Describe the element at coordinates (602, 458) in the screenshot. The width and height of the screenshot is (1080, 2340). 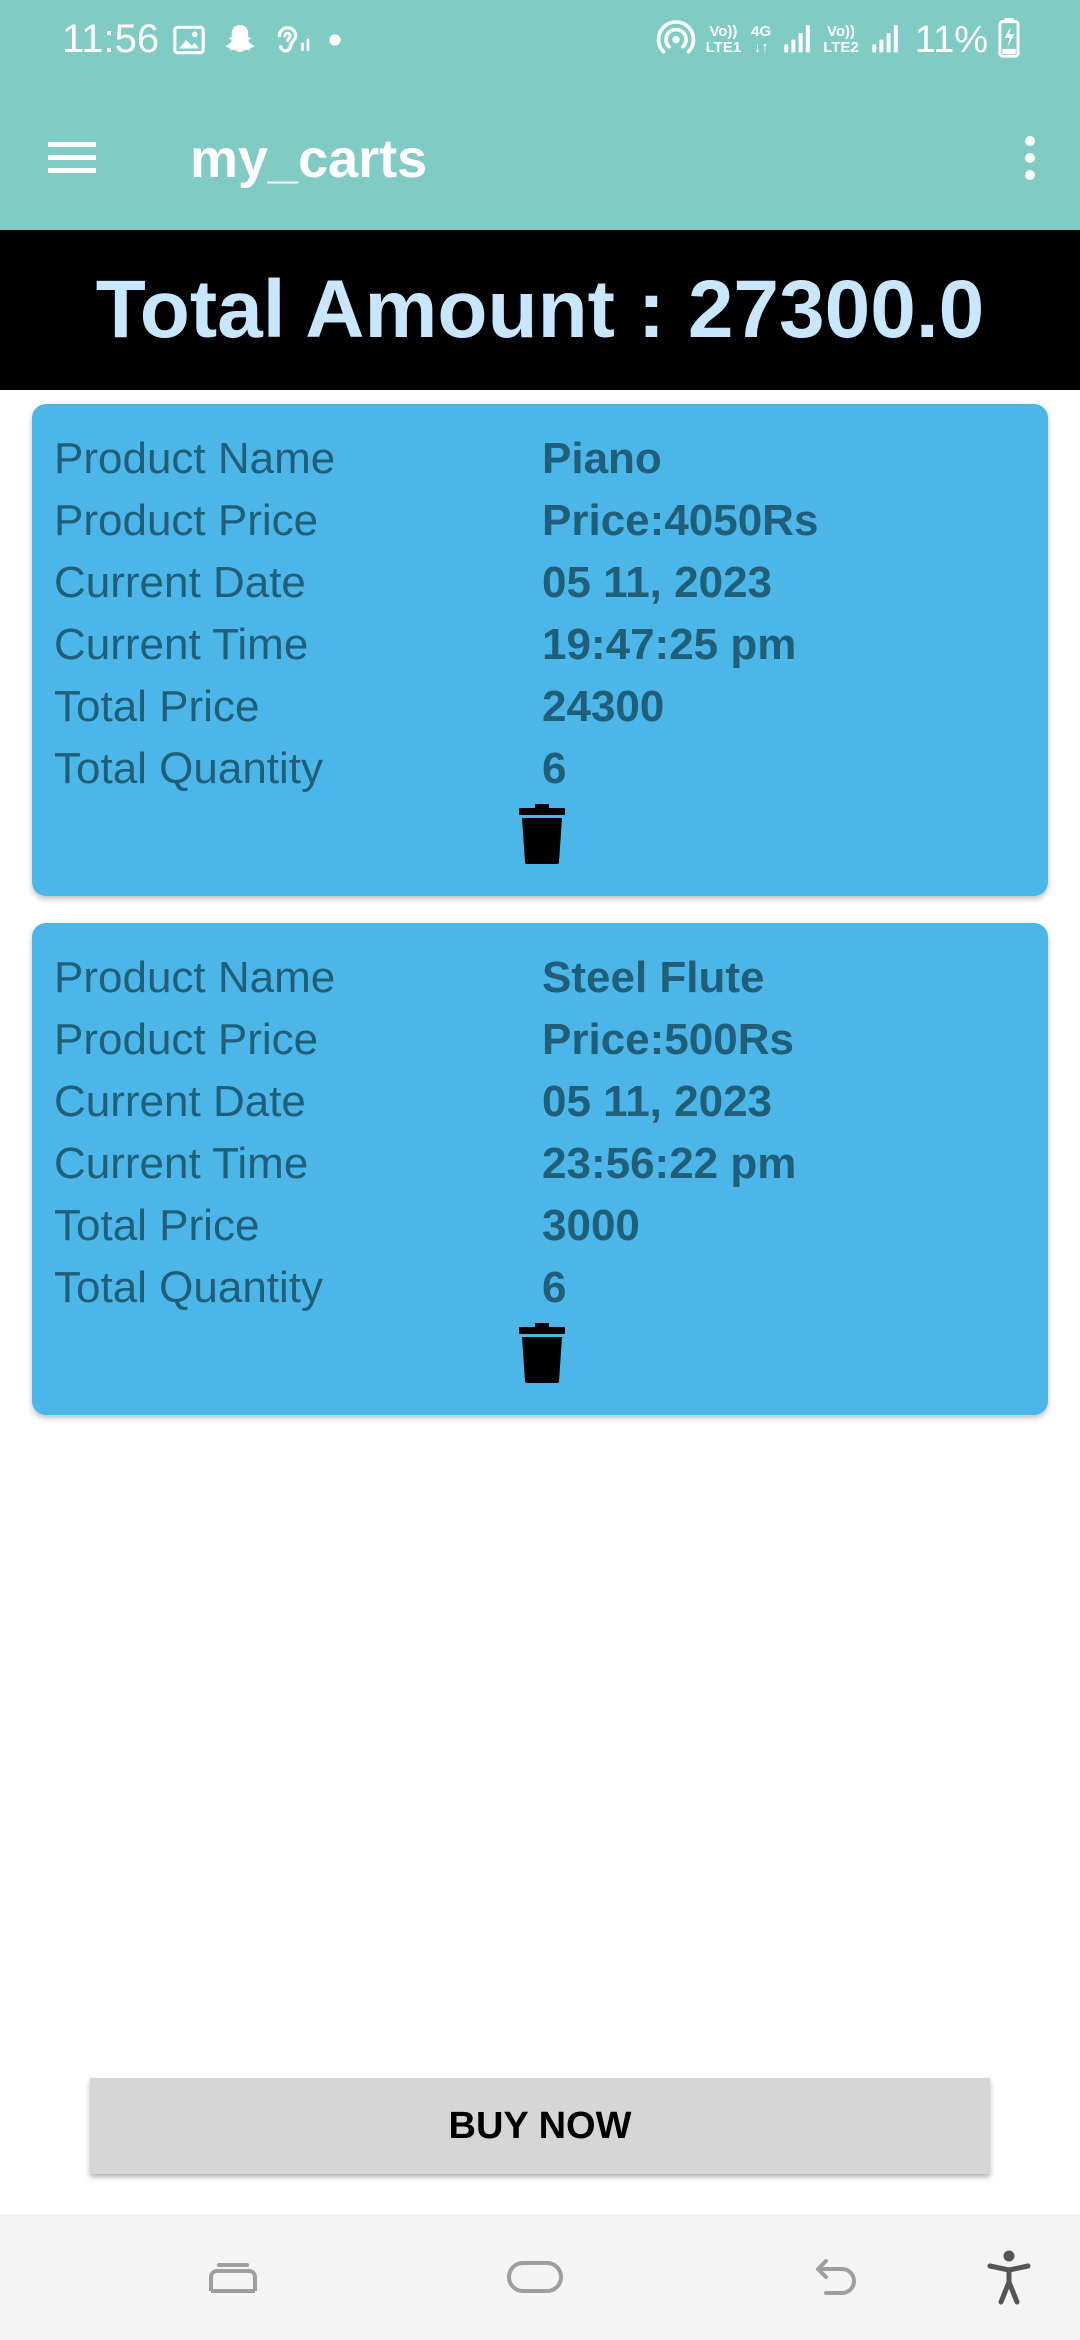
I see `product-name-value: Piano` at that location.